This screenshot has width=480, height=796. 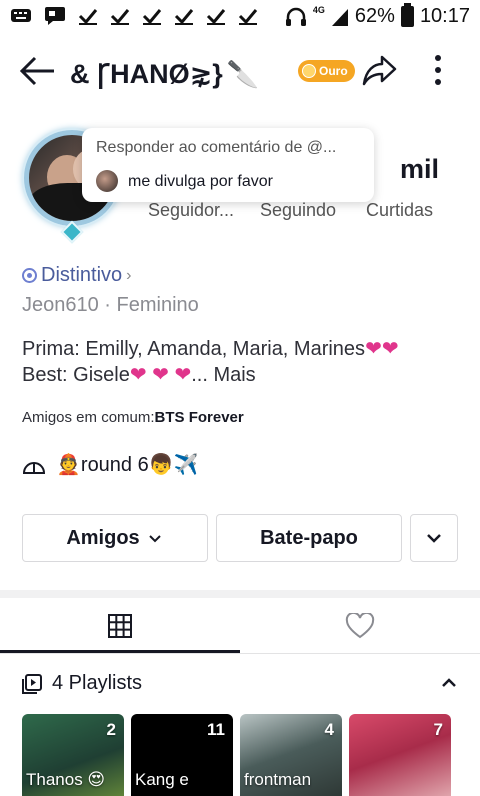 I want to click on playlist-name: Thanos 😍, so click(x=66, y=779).